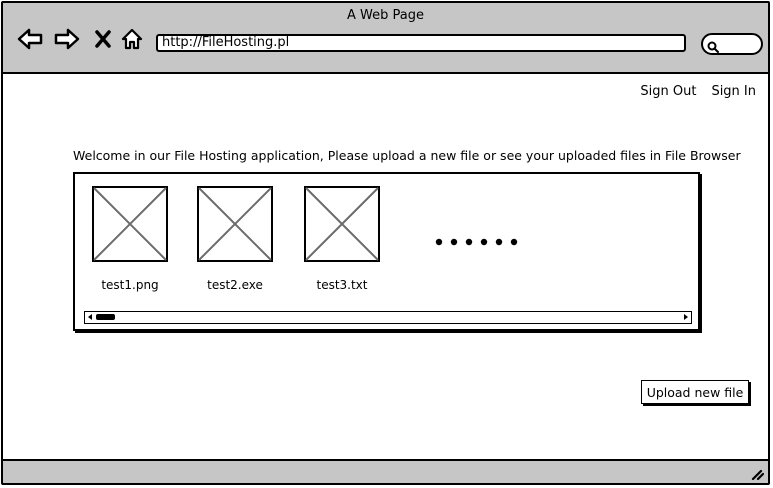 The width and height of the screenshot is (773, 488). Describe the element at coordinates (385, 471) in the screenshot. I see `status-bar` at that location.